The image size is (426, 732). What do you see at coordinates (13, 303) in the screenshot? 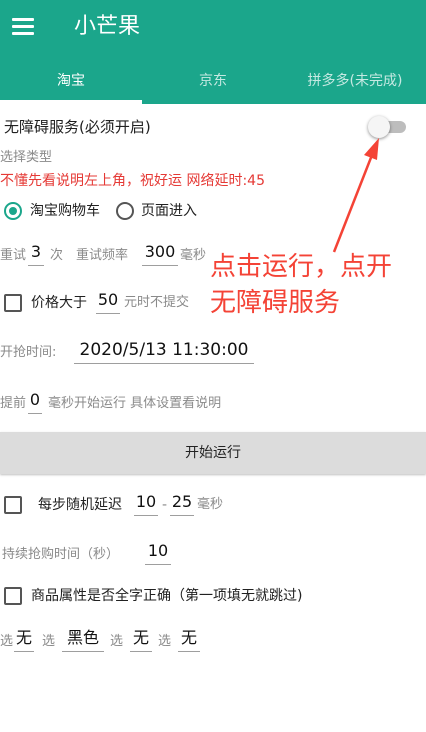
I see `price-checkbox` at bounding box center [13, 303].